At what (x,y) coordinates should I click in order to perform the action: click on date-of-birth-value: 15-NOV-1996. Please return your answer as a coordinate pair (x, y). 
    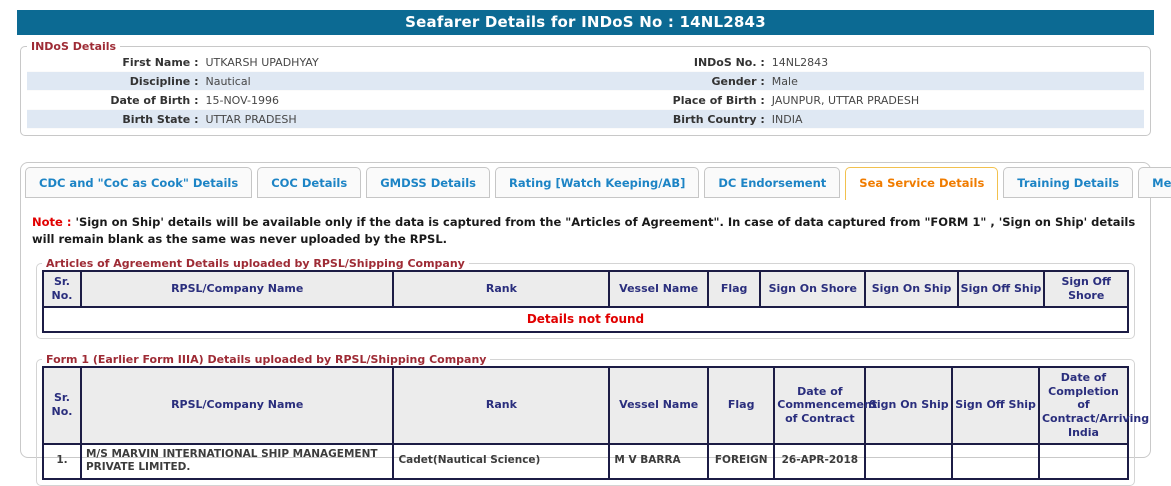
    Looking at the image, I should click on (242, 100).